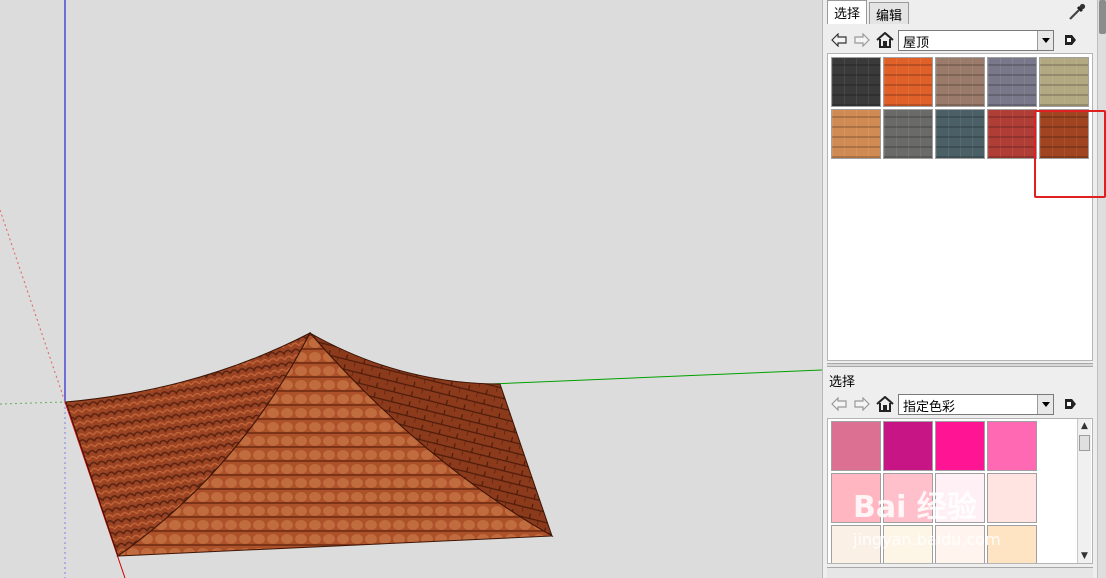 The image size is (1106, 578). What do you see at coordinates (1077, 12) in the screenshot?
I see `eyedropper-icon` at bounding box center [1077, 12].